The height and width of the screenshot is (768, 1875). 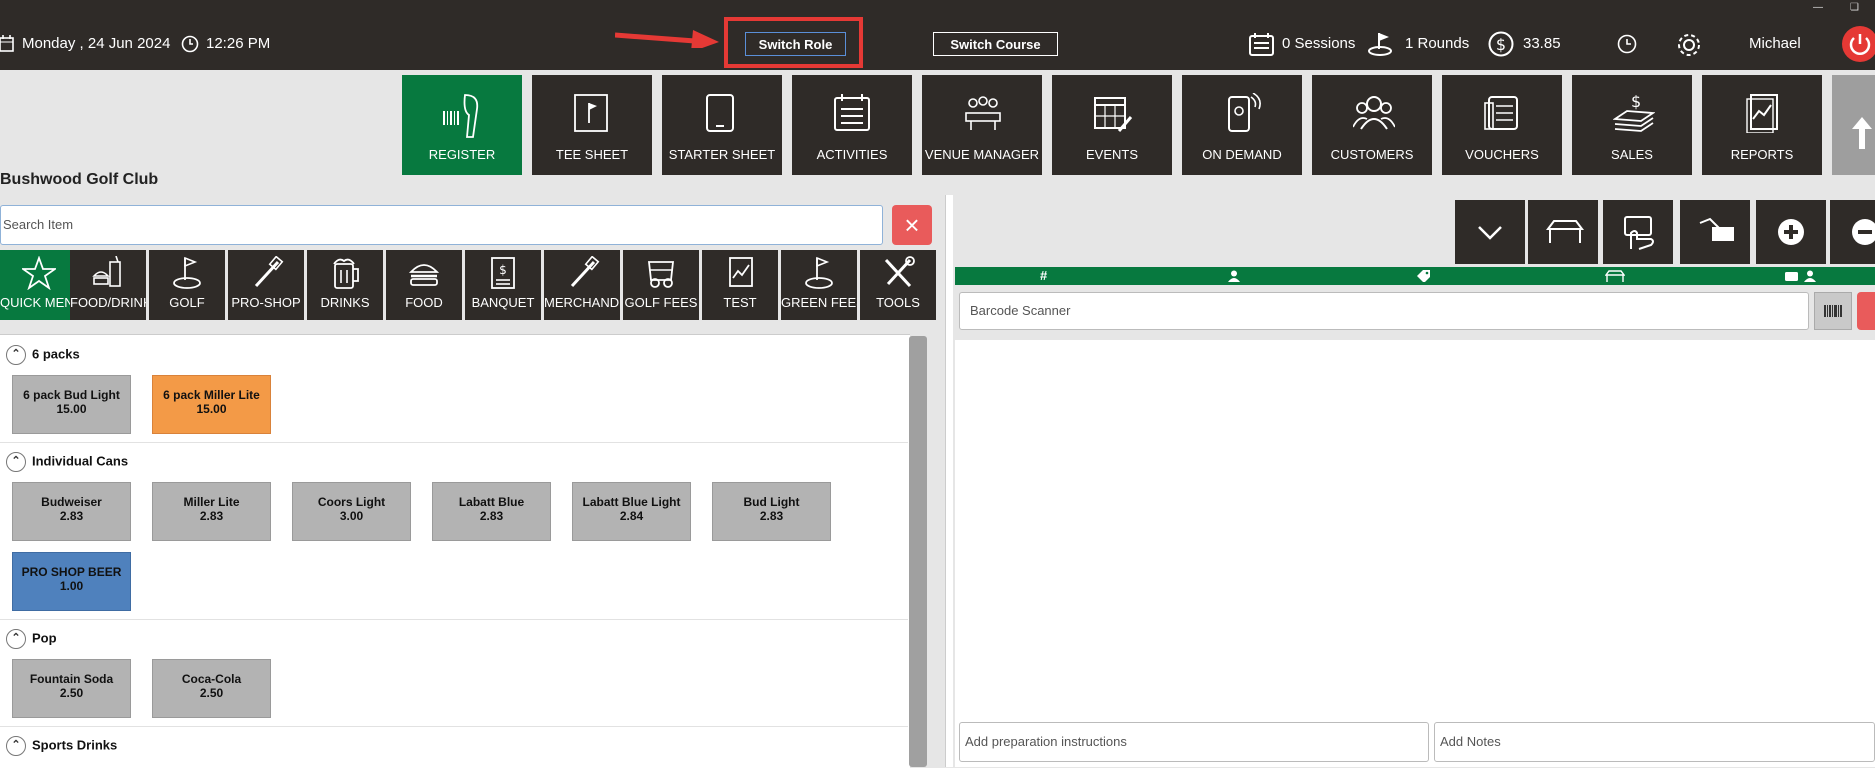 What do you see at coordinates (912, 225) in the screenshot?
I see `clear-search-button: ×` at bounding box center [912, 225].